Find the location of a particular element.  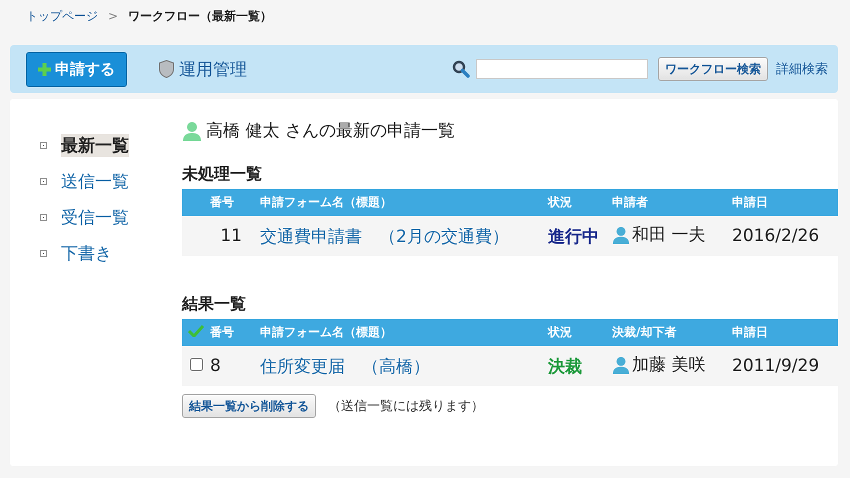

breadcrumb-link: トップページ is located at coordinates (62, 16).